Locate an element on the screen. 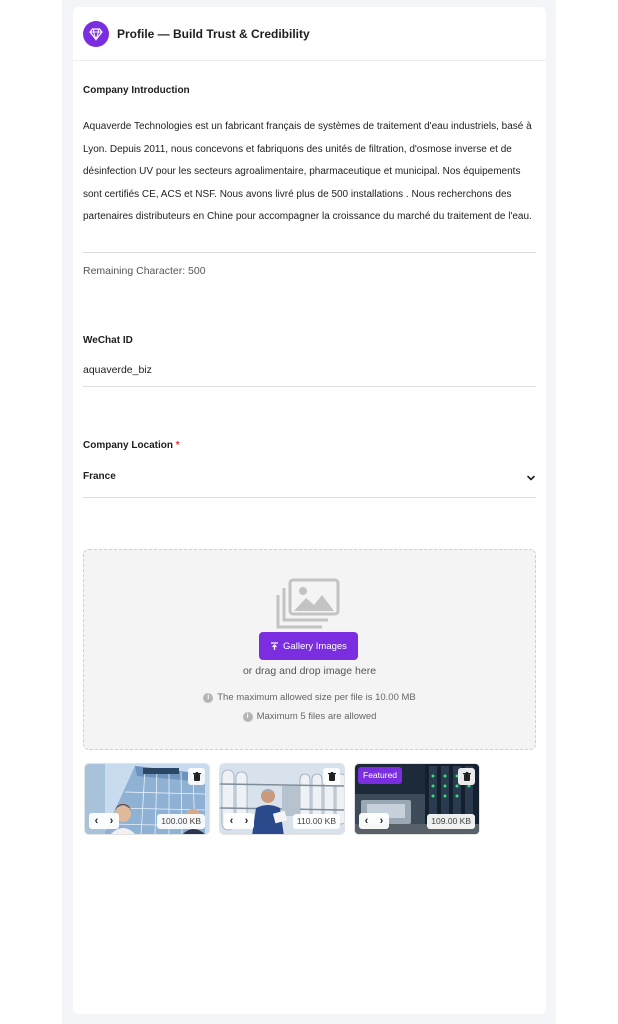 This screenshot has width=618, height=1024. chevron-down-icon is located at coordinates (531, 478).